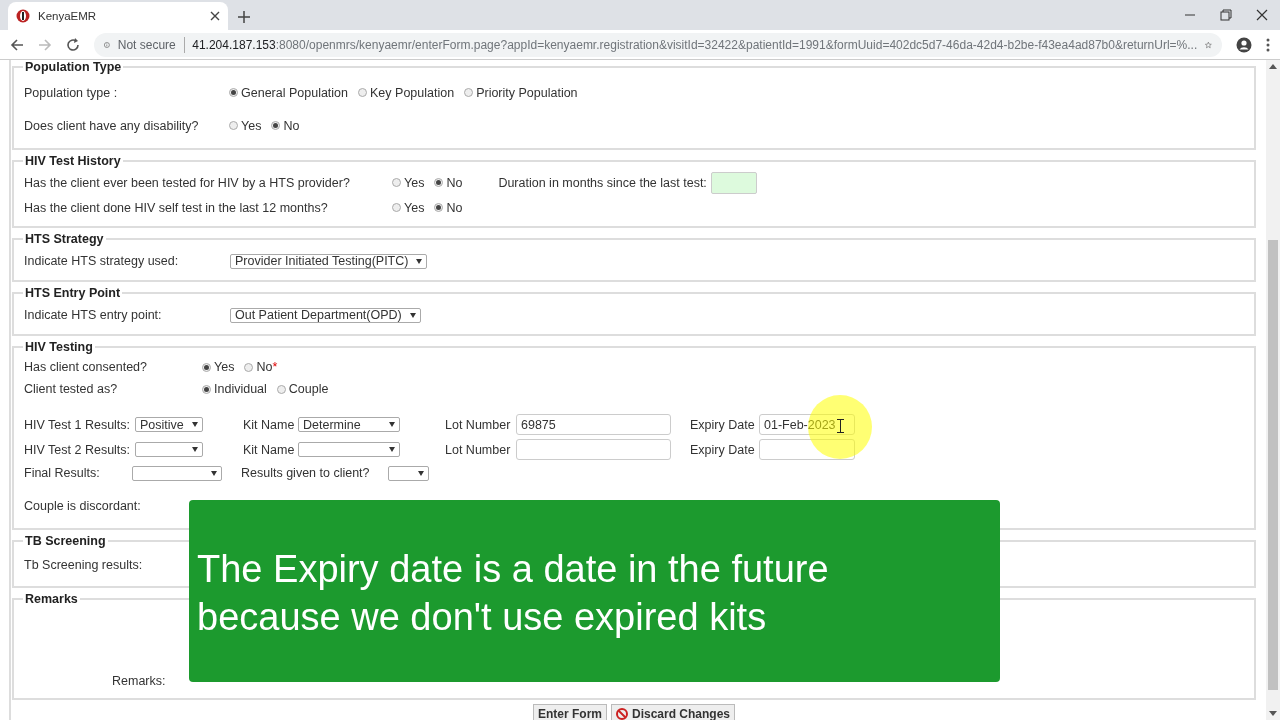 This screenshot has height=720, width=1280. What do you see at coordinates (349, 424) in the screenshot?
I see `dropdown: Determine` at bounding box center [349, 424].